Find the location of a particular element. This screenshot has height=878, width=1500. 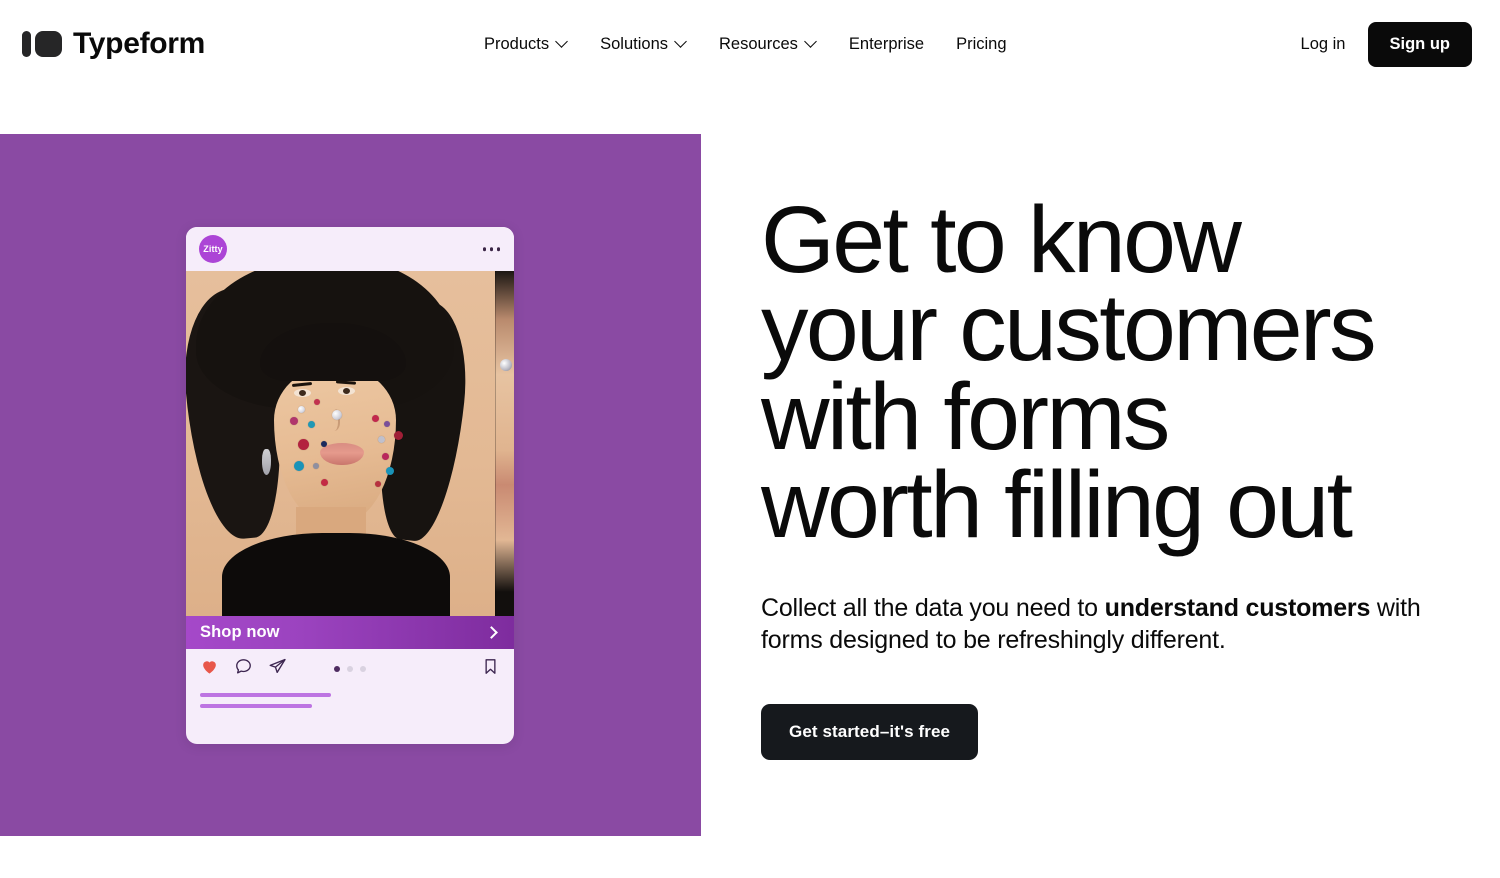

nav-item-resources: Resources is located at coordinates (768, 44).